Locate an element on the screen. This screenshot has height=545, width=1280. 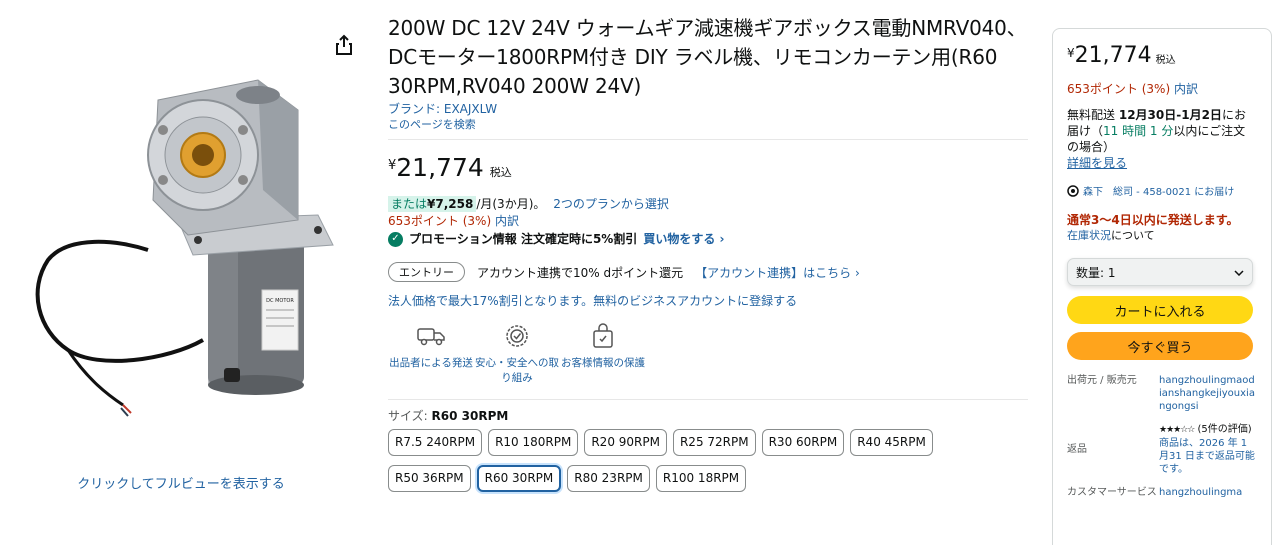
customer-service-key: カスタマーサービス is located at coordinates (1112, 492).